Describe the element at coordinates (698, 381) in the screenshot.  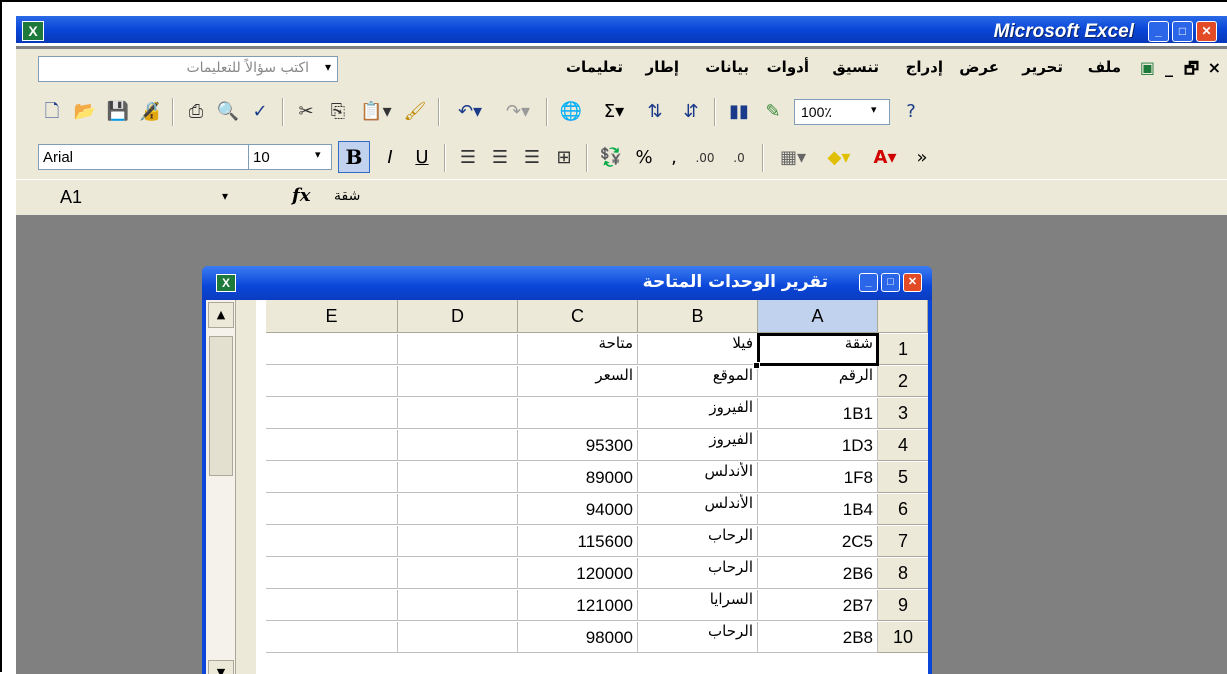
I see `cell-b2: الموقع` at that location.